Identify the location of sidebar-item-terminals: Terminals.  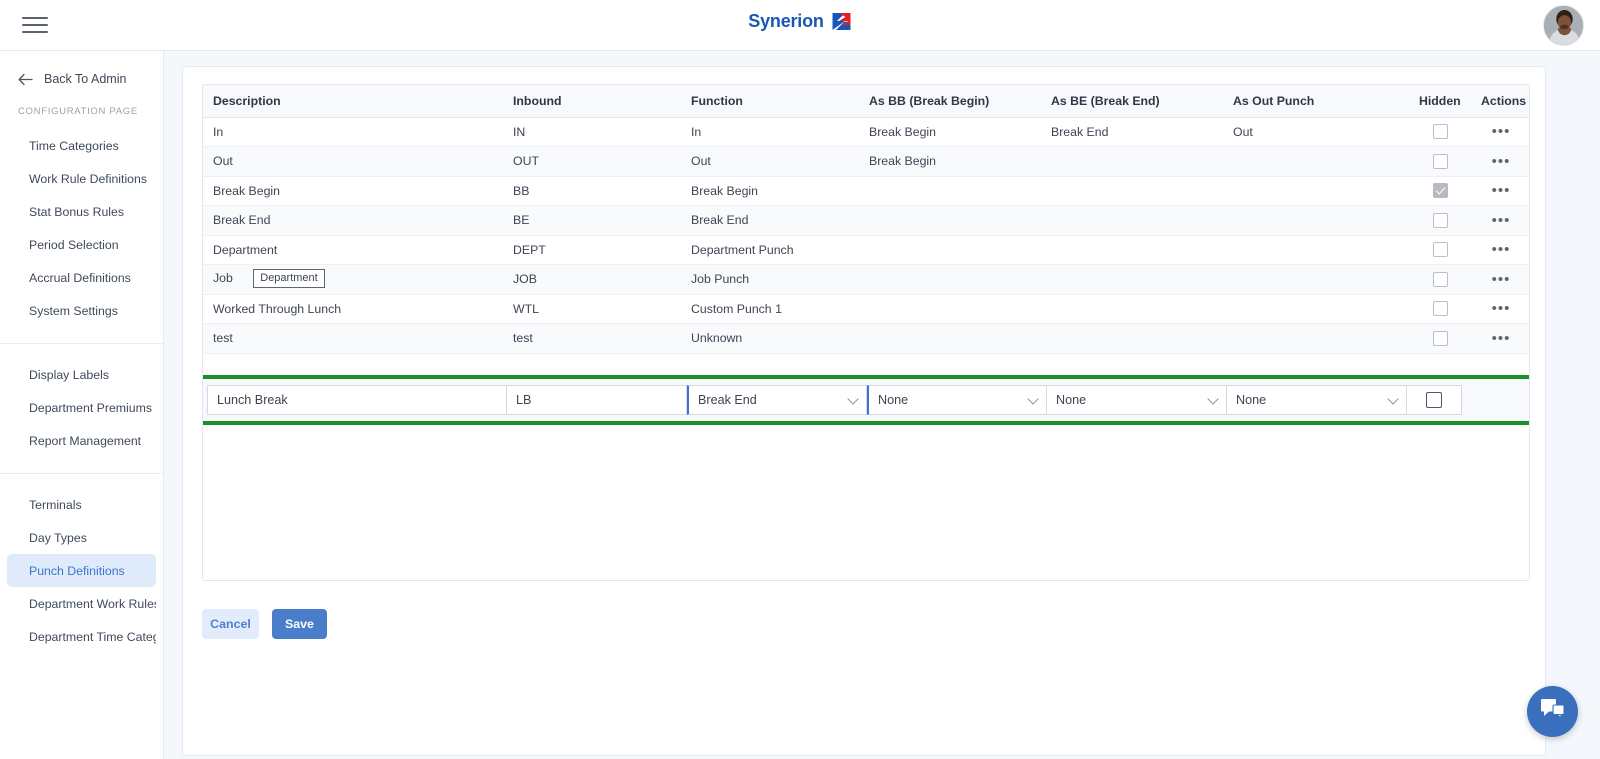
(81, 504).